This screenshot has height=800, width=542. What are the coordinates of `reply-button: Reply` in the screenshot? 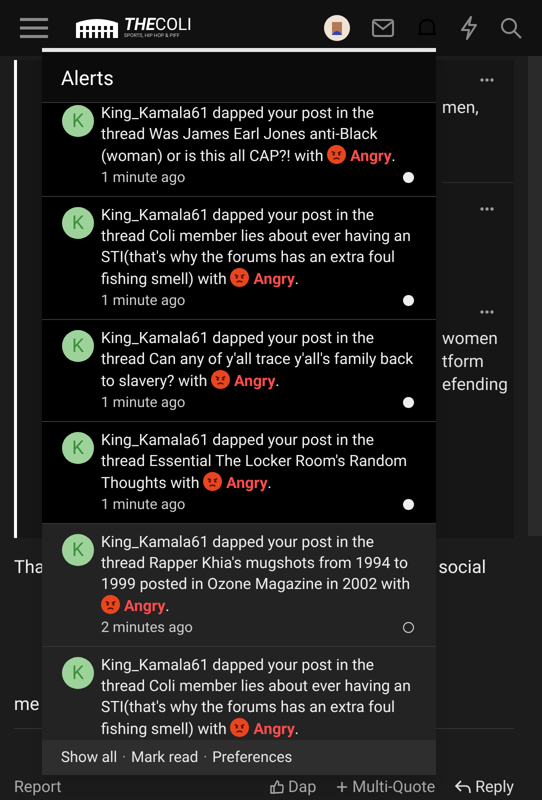 It's located at (484, 787).